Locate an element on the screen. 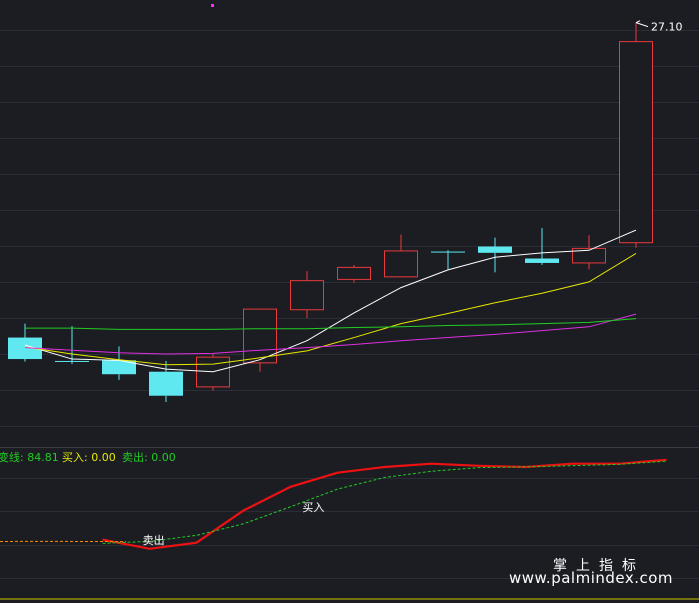 The height and width of the screenshot is (603, 699). legend-line-value: 变线: 84.81 is located at coordinates (29, 457).